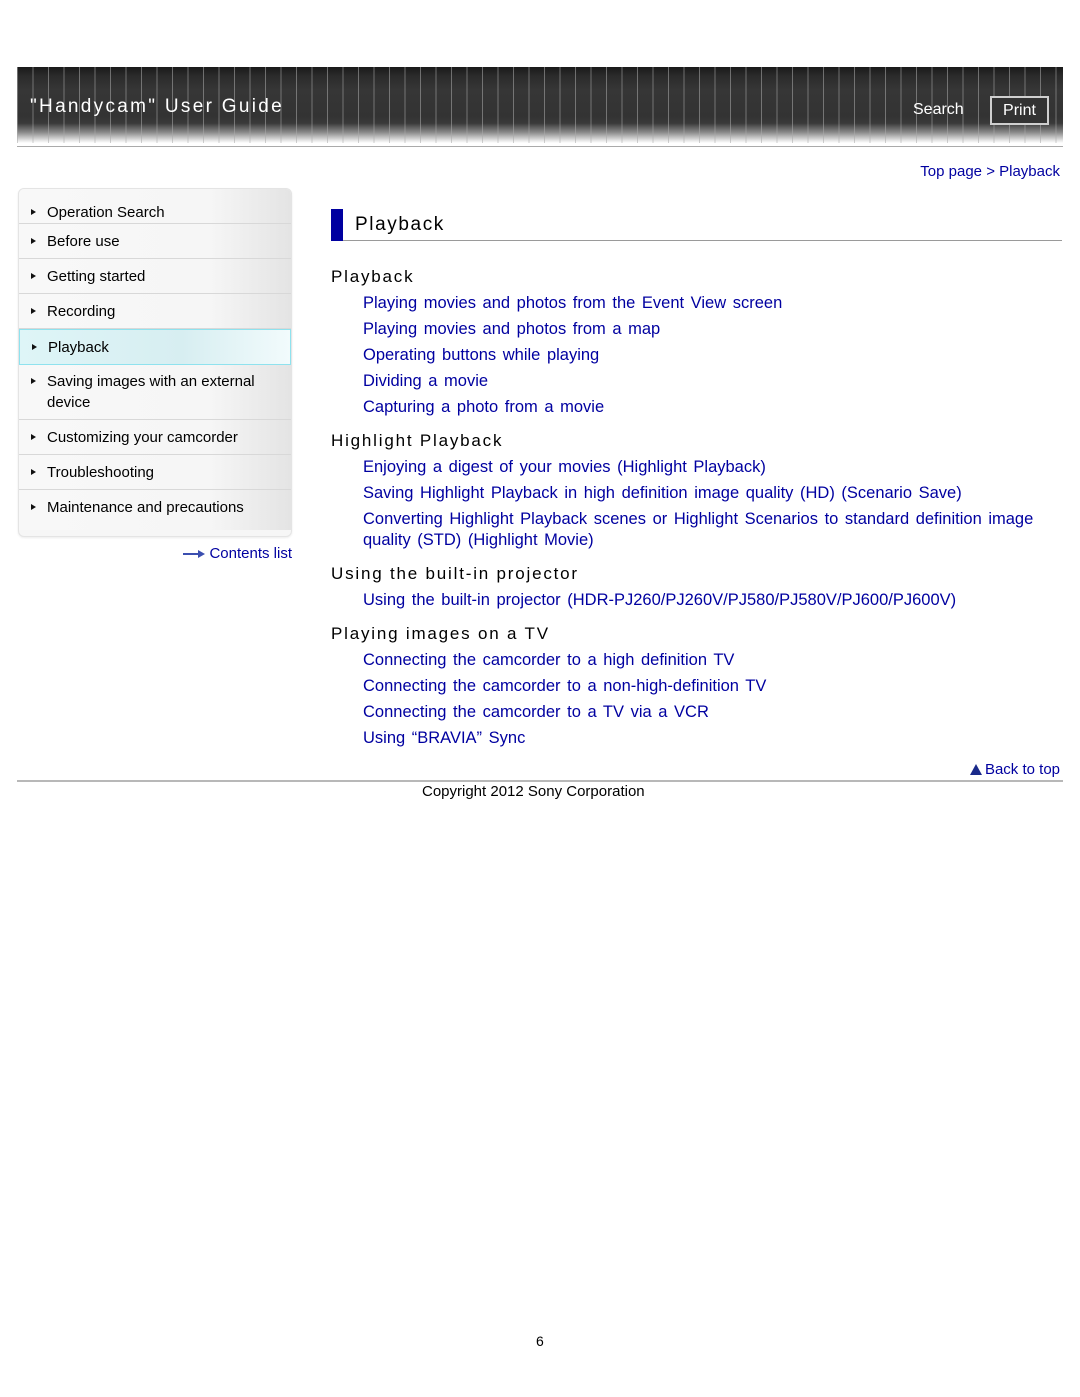  Describe the element at coordinates (481, 355) in the screenshot. I see `link-operating-buttons: Operating buttons while playing` at that location.